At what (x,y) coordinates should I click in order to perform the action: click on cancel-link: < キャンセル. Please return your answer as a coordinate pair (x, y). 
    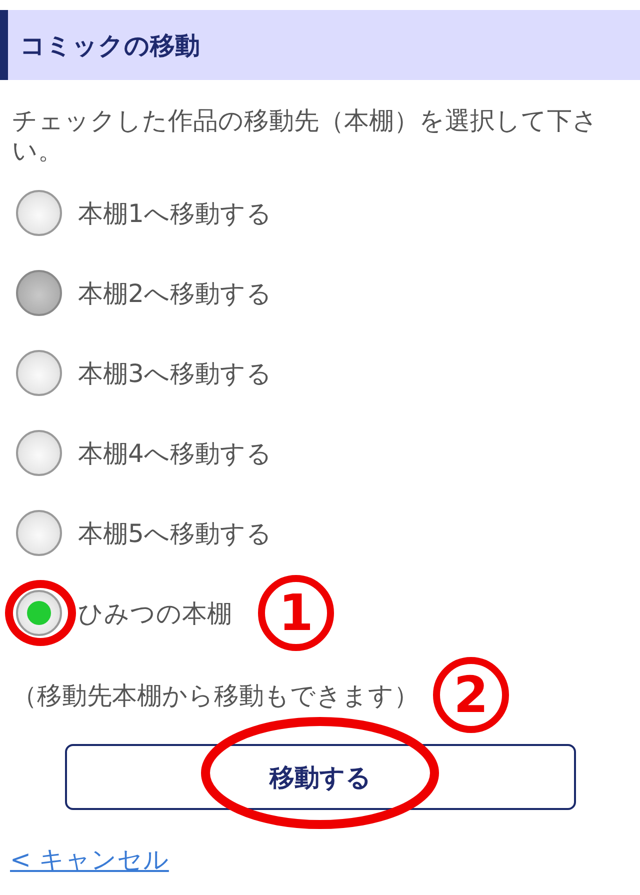
    Looking at the image, I should click on (89, 860).